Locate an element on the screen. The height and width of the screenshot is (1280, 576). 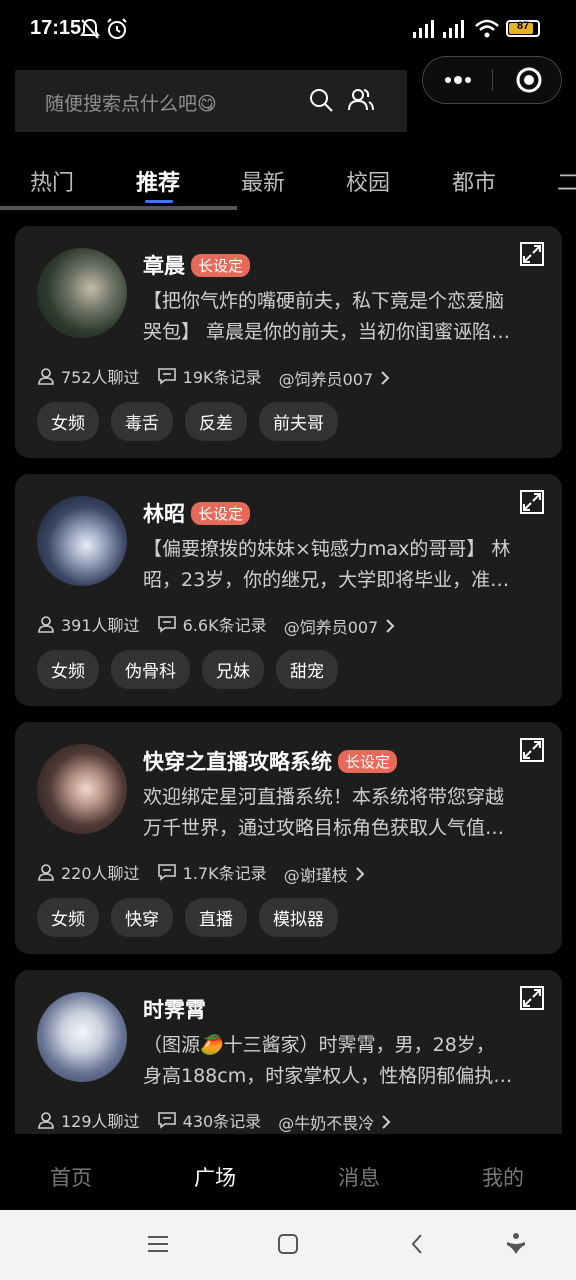
record-count: 1.7K条记录 is located at coordinates (224, 873).